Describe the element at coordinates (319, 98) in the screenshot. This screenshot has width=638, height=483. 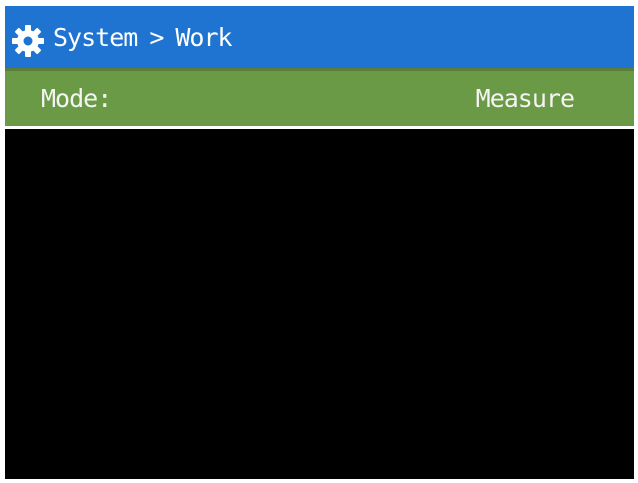
I see `mode-setting-row: Mode: Measure` at that location.